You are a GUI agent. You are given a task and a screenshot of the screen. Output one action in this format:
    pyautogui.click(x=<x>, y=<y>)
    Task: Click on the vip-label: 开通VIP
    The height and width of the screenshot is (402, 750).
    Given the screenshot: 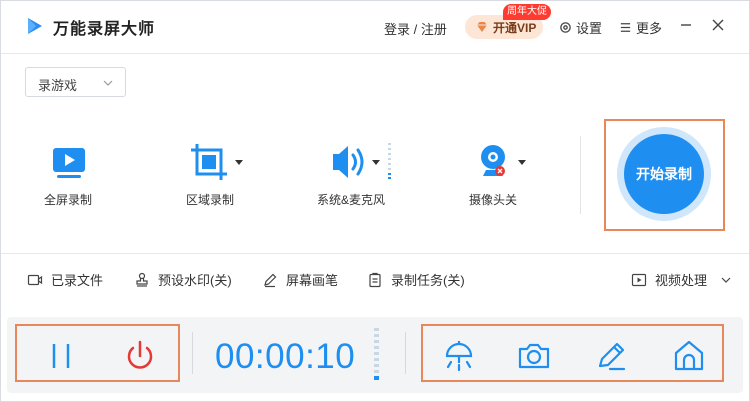 What is the action you would take?
    pyautogui.click(x=515, y=28)
    